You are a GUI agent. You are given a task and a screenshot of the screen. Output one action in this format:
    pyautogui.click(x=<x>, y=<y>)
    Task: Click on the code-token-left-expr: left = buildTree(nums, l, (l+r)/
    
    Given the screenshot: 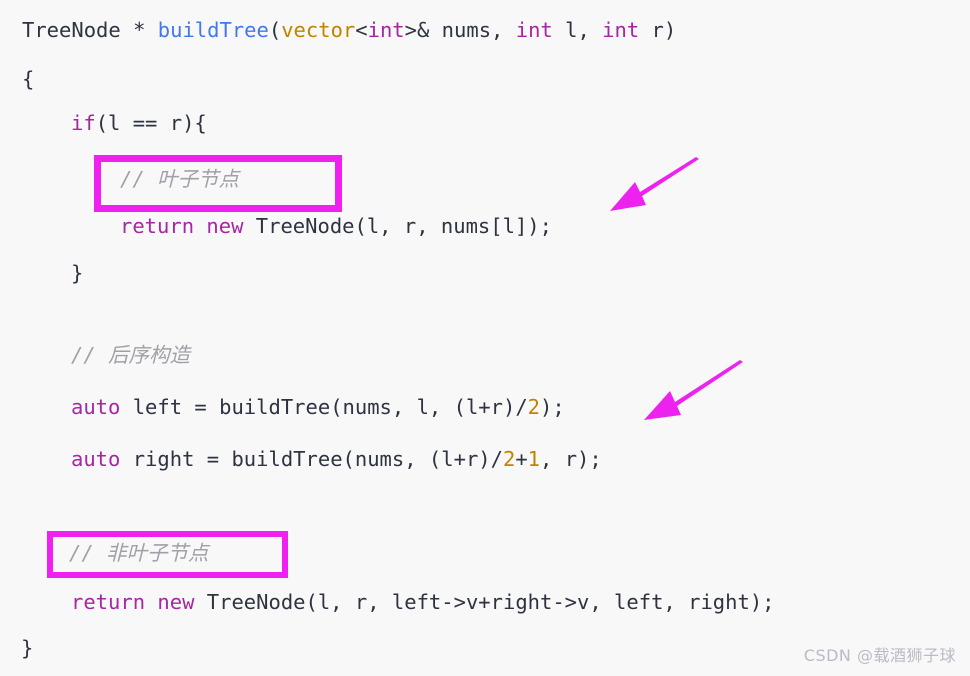 What is the action you would take?
    pyautogui.click(x=324, y=407)
    